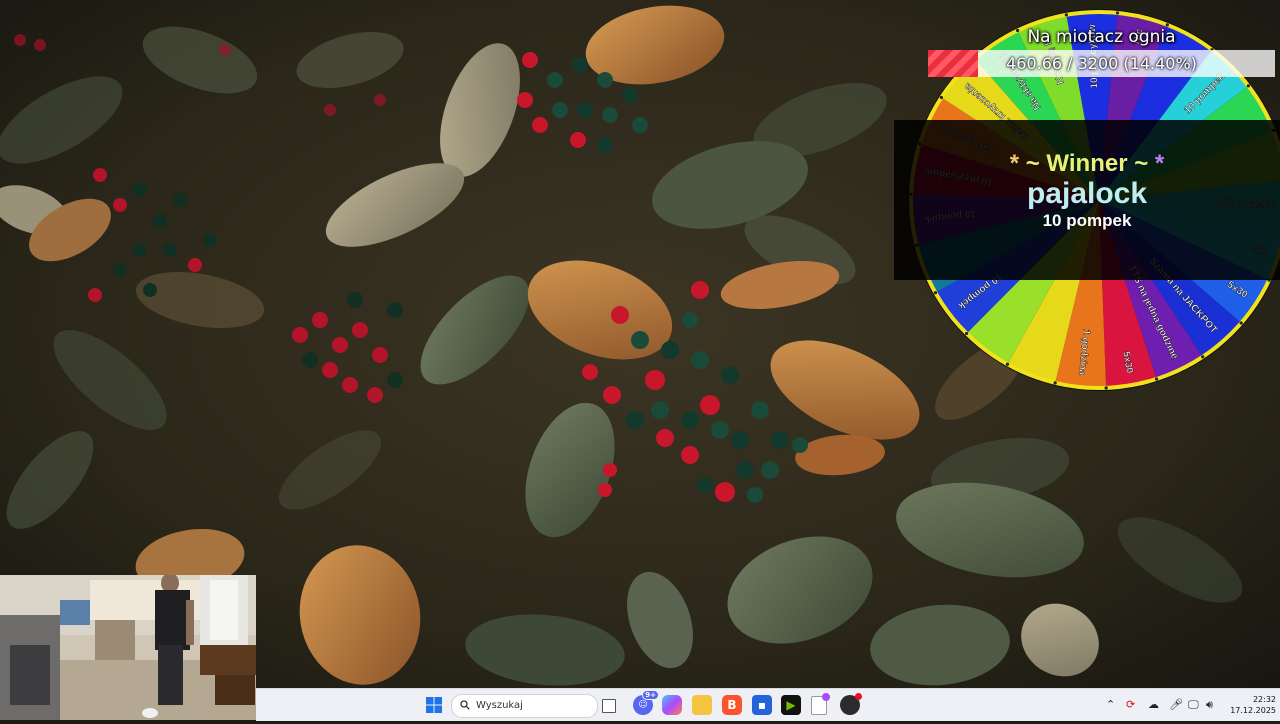 Image resolution: width=1280 pixels, height=724 pixels. What do you see at coordinates (1087, 220) in the screenshot?
I see `winner-prize: 10 pompek` at bounding box center [1087, 220].